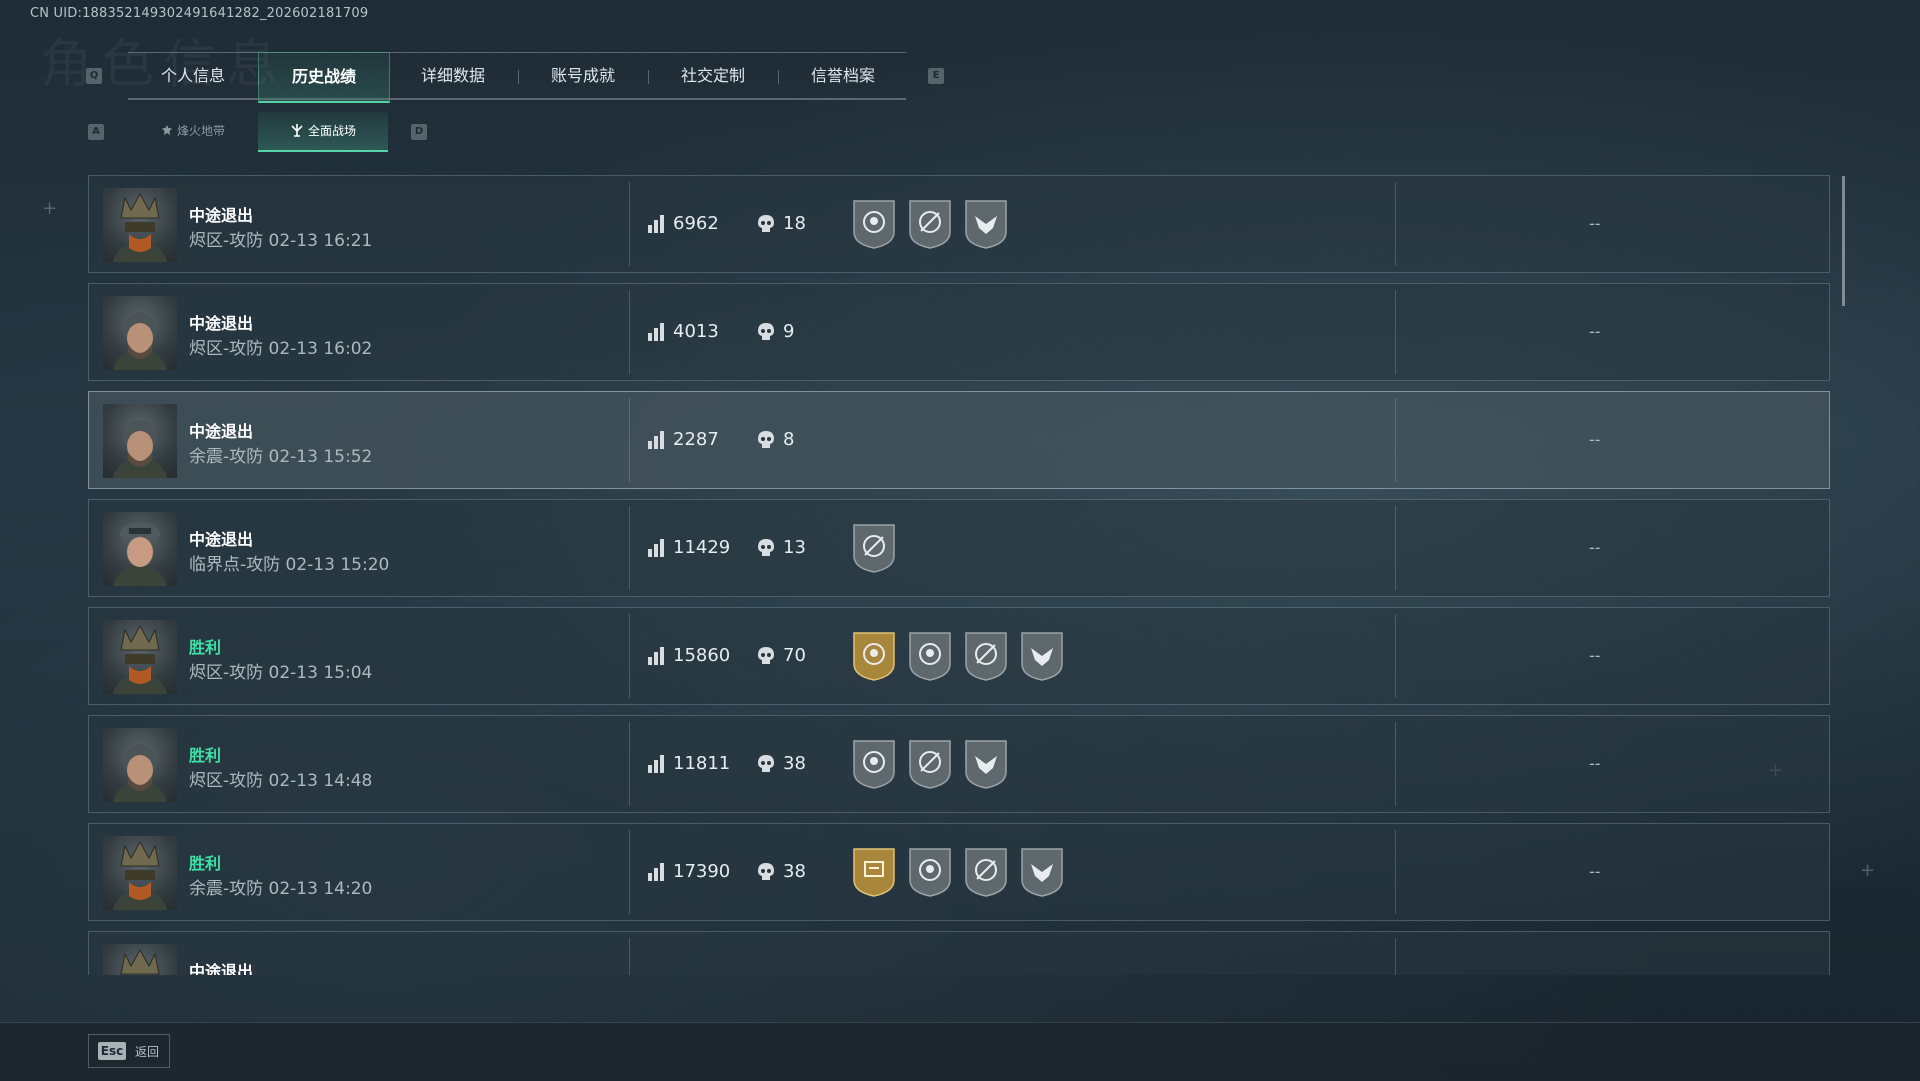 The width and height of the screenshot is (1920, 1081). What do you see at coordinates (94, 76) in the screenshot?
I see `tab-prev-key-hint: Q` at bounding box center [94, 76].